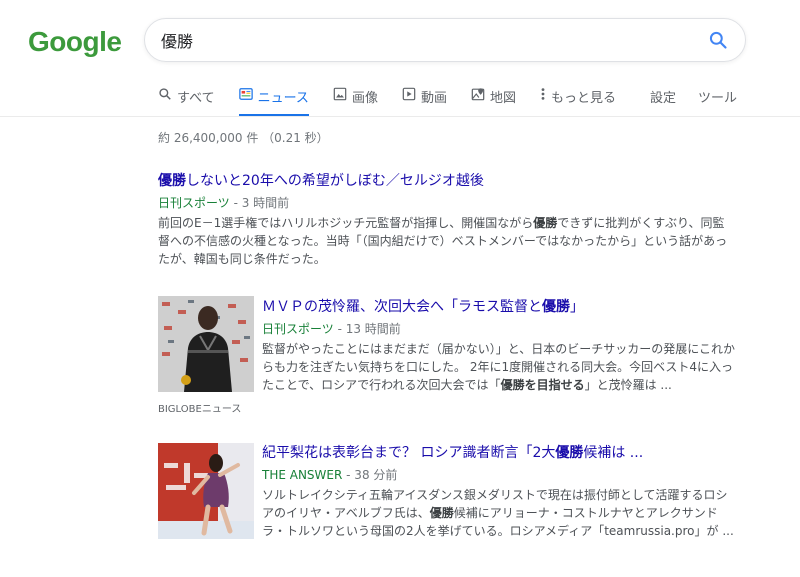 The width and height of the screenshot is (800, 577). I want to click on snippet-text: 前回のE－1選手権ではハリルホジッチ元監督が指揮し、開催国ながら, so click(346, 223).